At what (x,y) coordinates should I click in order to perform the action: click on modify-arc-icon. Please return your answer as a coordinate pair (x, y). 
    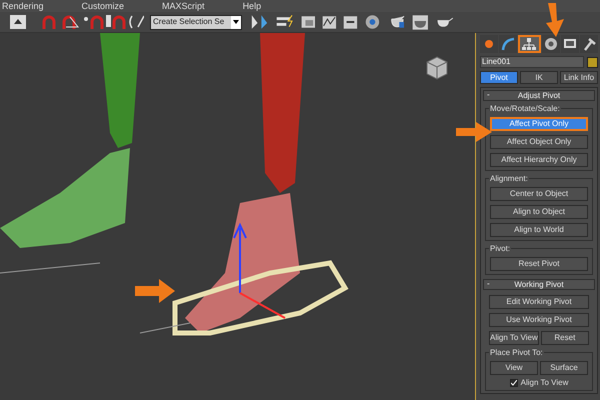
    Looking at the image, I should click on (508, 44).